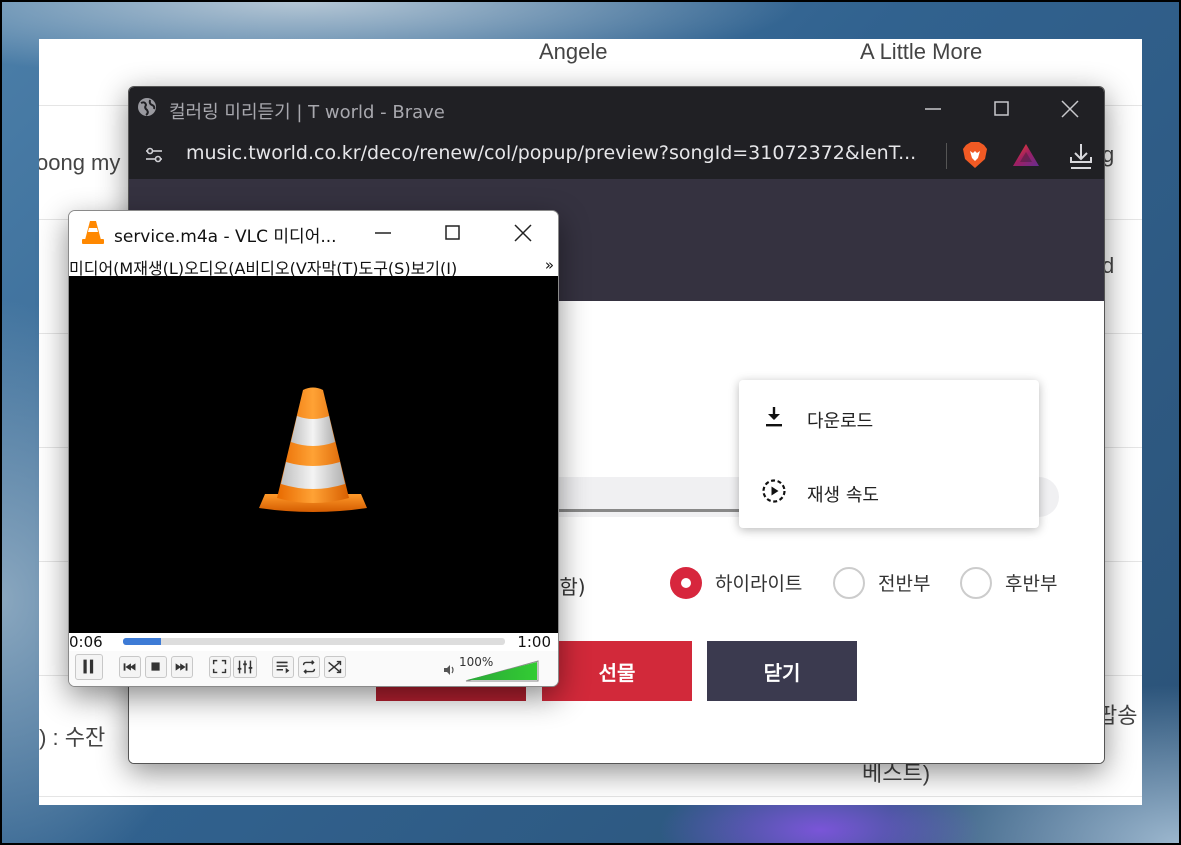 This screenshot has width=1181, height=845. I want to click on rewards-triangle-icon, so click(1026, 155).